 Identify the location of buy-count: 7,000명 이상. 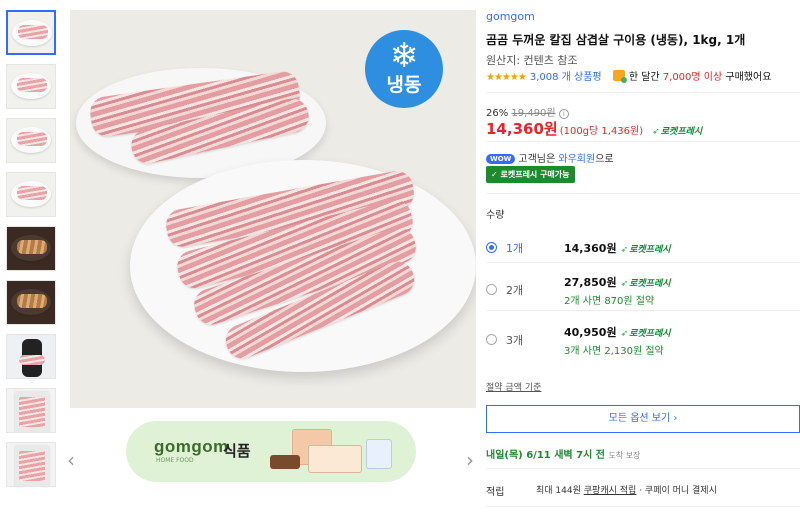
(692, 77).